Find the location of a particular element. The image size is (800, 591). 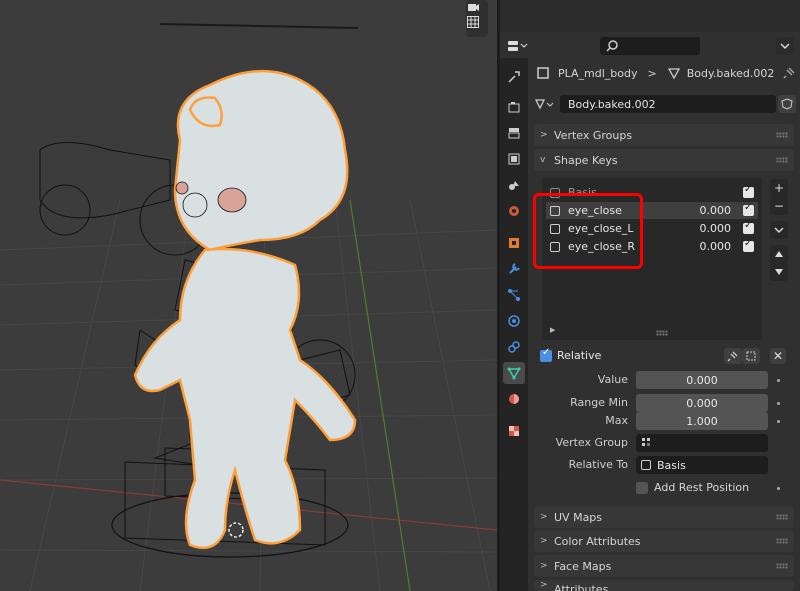

panel-attributes: > Attributes is located at coordinates (664, 585).